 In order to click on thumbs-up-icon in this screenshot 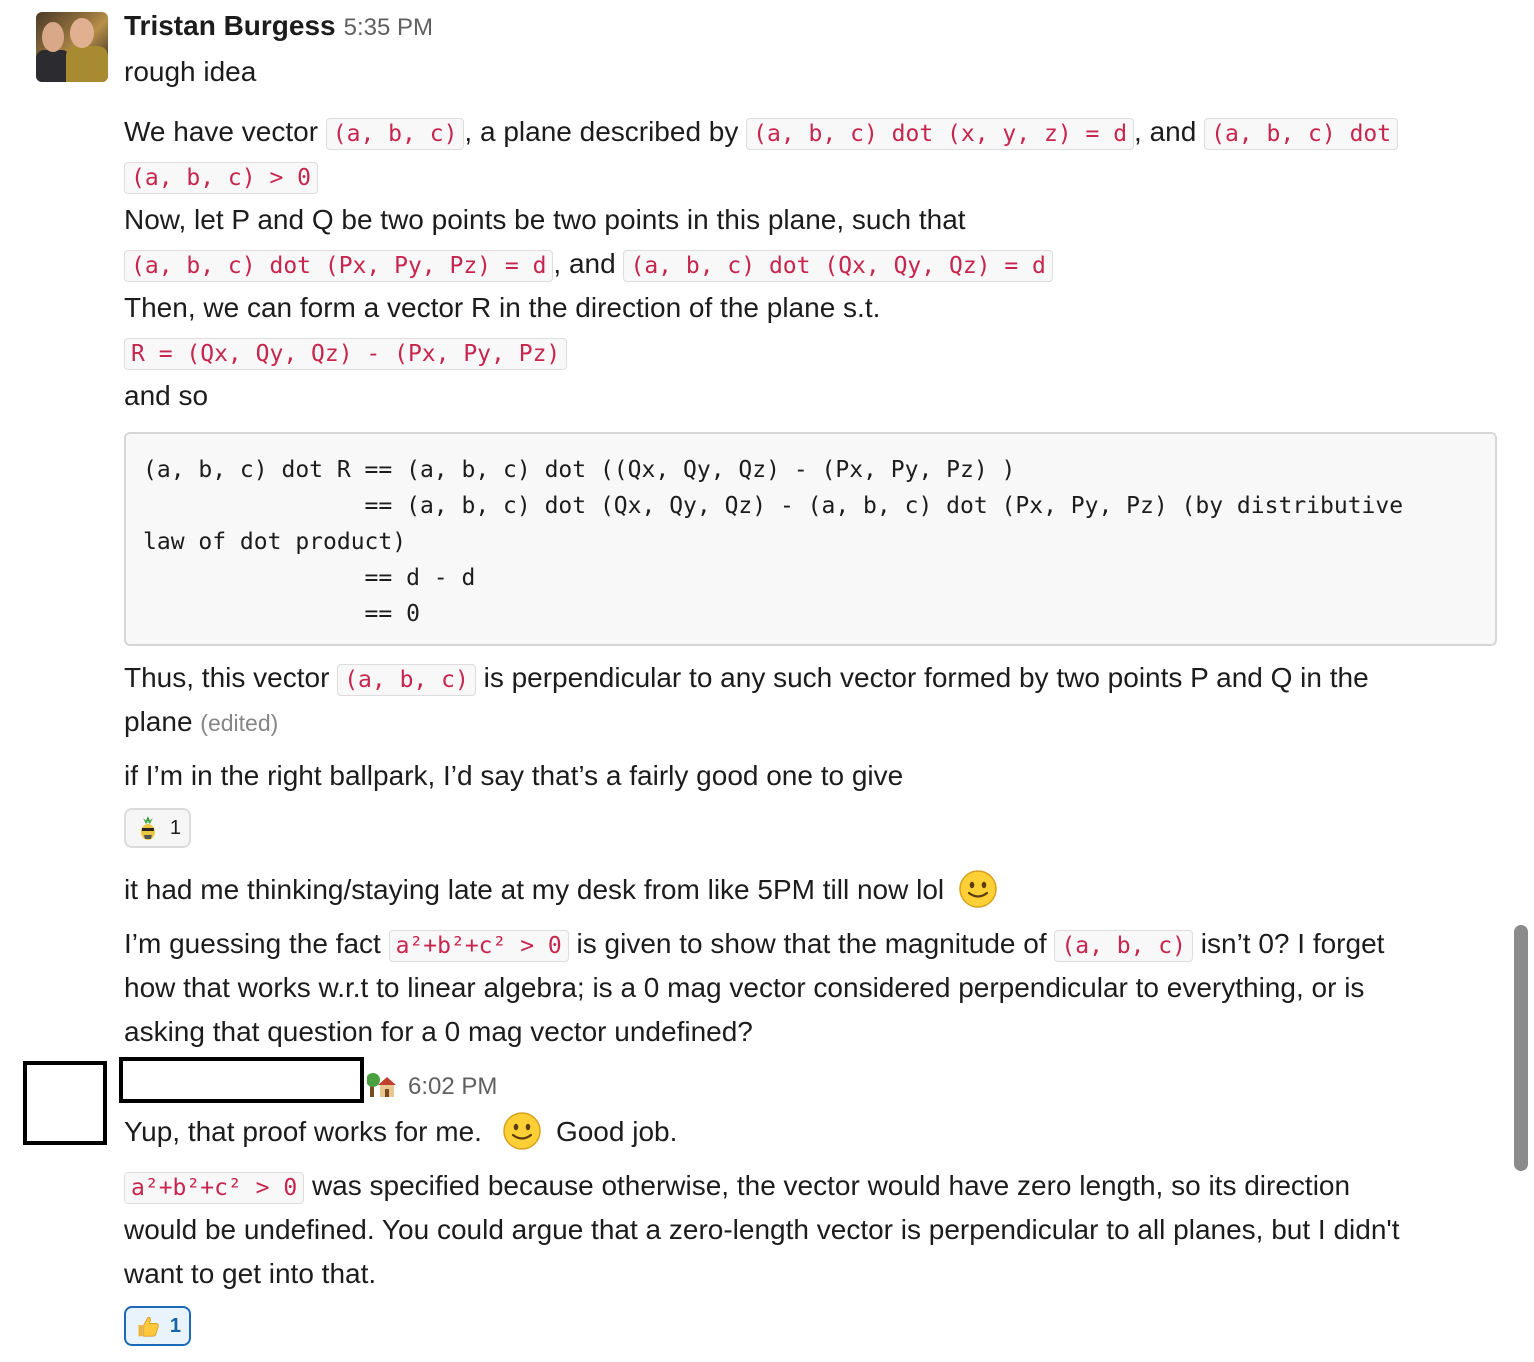, I will do `click(148, 1326)`.